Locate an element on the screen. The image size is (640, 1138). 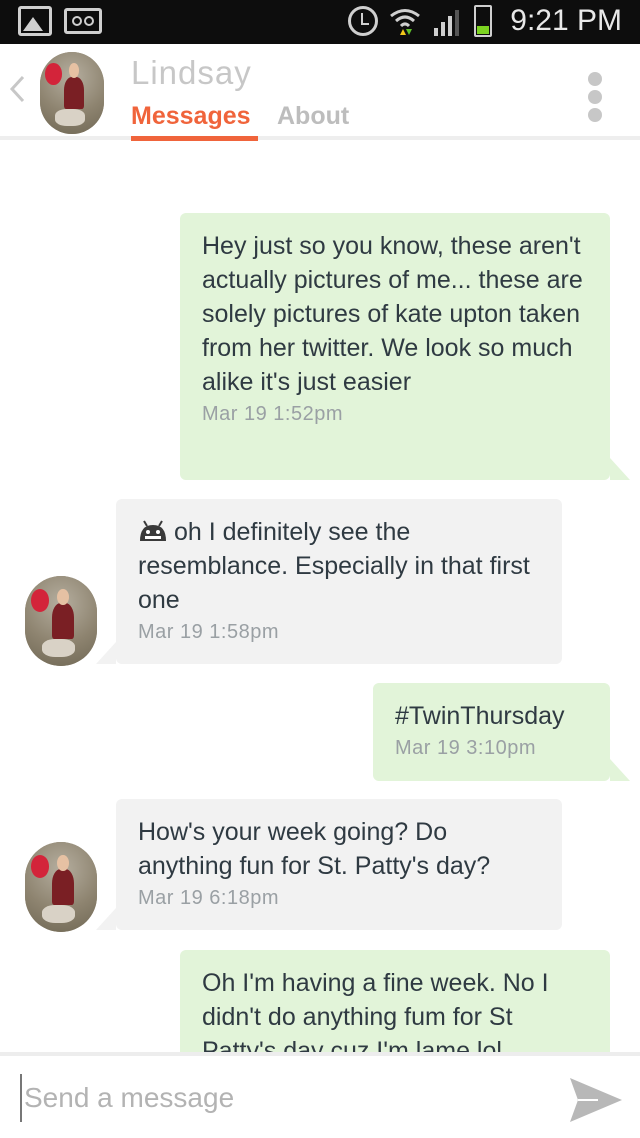
battery-icon is located at coordinates (483, 21).